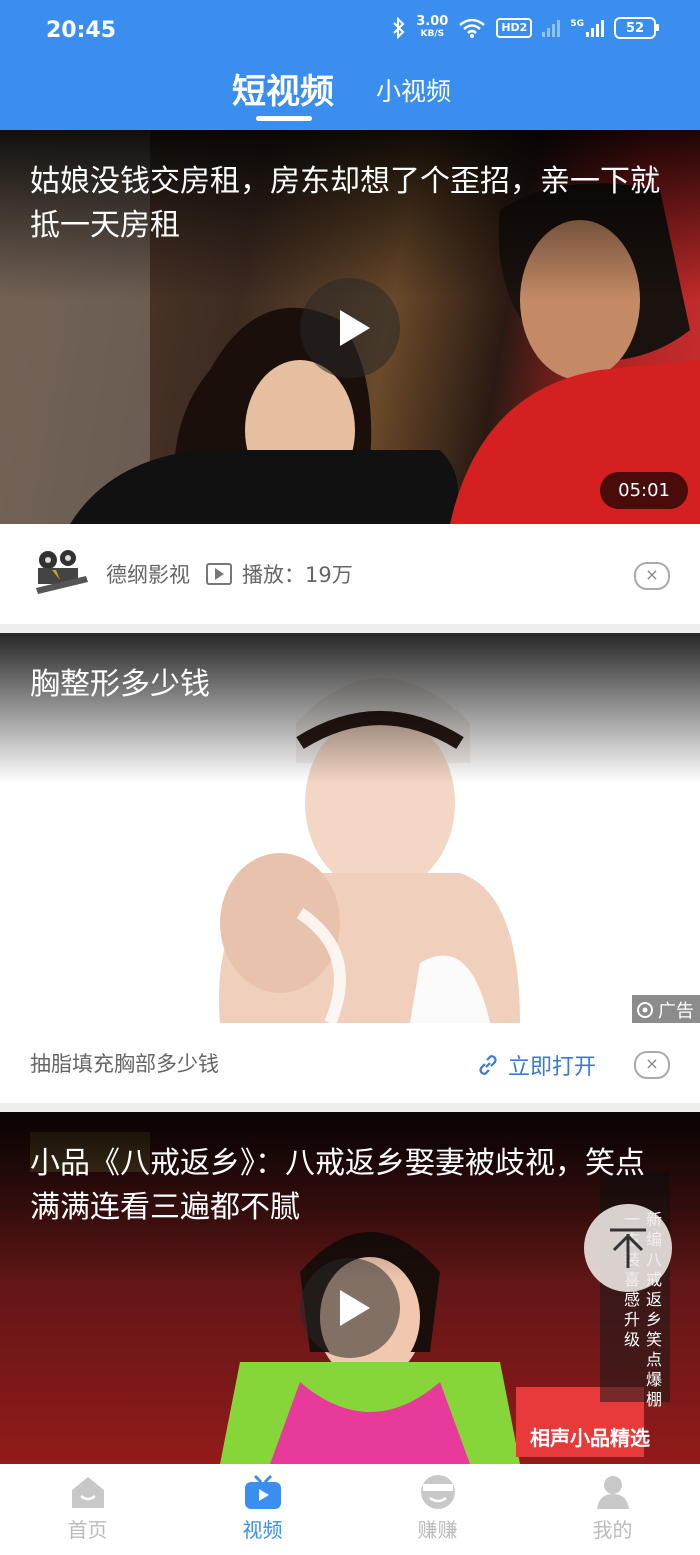 The height and width of the screenshot is (1555, 700). I want to click on battery-icon: 52, so click(636, 28).